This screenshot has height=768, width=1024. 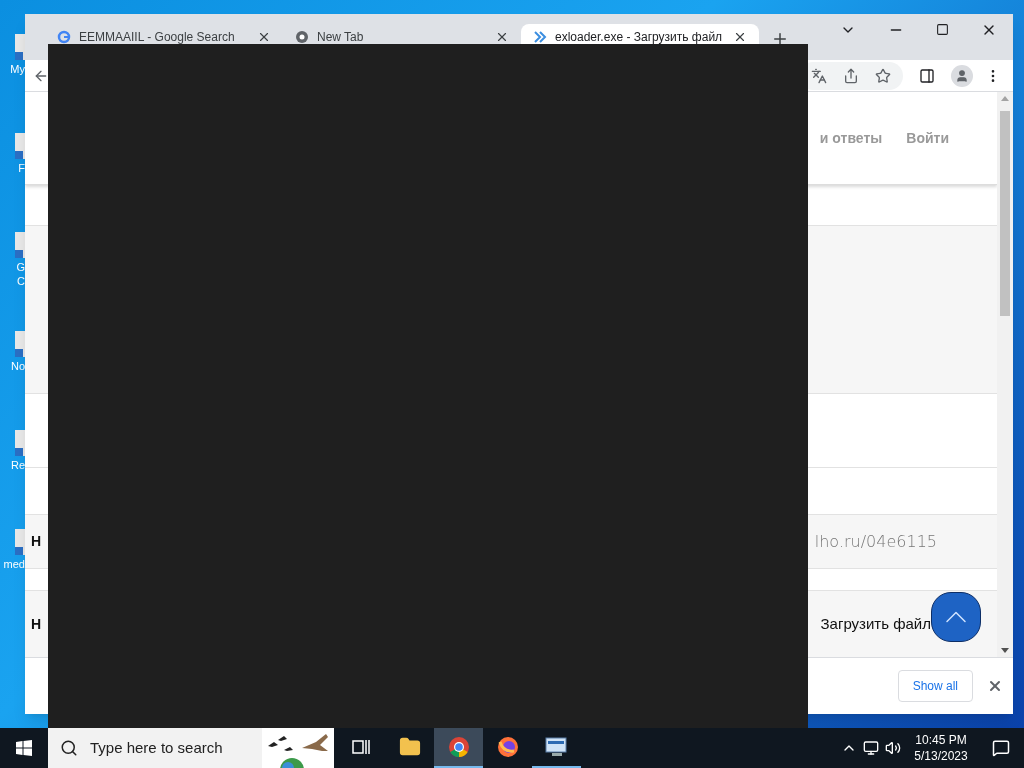 I want to click on browser-tab: EEMMAAIIL - Google Search, so click(x=164, y=42).